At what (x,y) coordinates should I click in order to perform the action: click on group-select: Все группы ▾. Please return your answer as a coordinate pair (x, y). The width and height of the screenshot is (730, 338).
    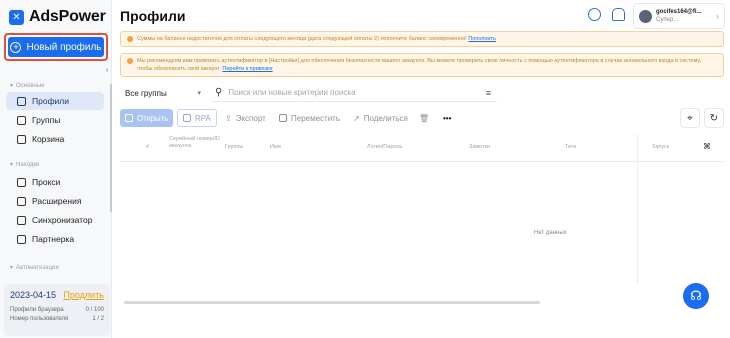
    Looking at the image, I should click on (163, 93).